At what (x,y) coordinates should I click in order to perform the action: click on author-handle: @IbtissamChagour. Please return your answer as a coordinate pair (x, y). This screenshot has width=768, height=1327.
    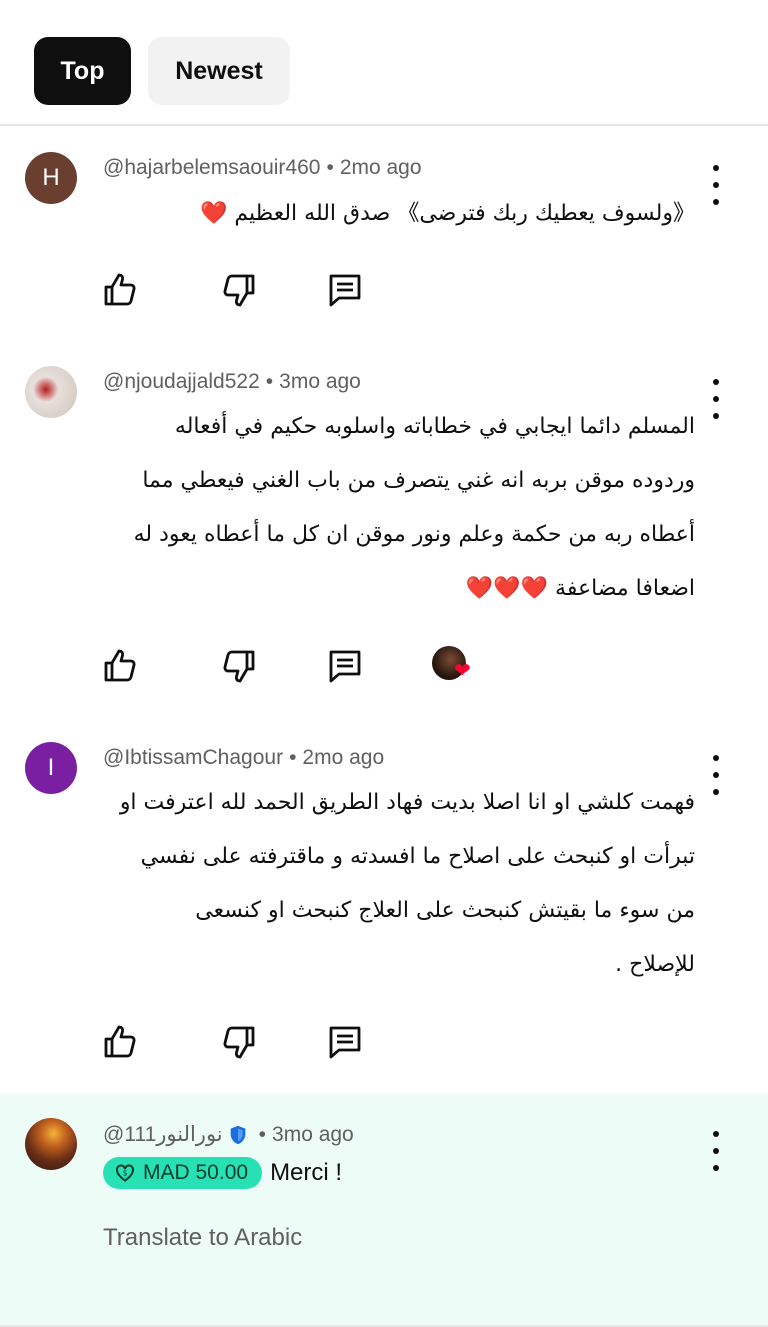
    Looking at the image, I should click on (193, 758).